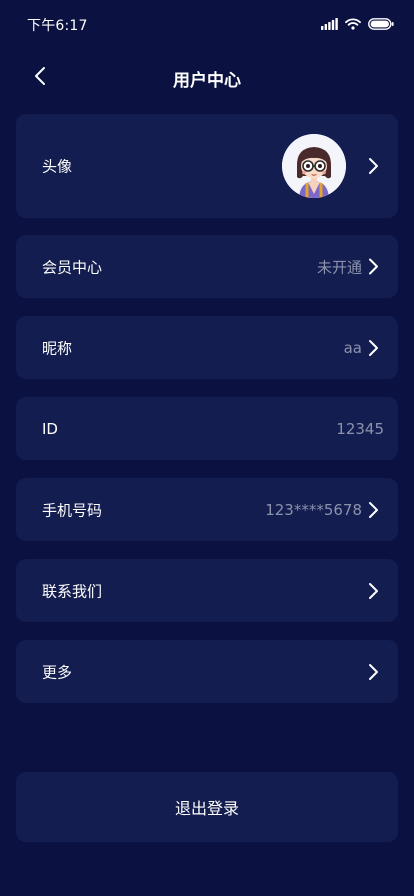  Describe the element at coordinates (314, 166) in the screenshot. I see `avatar` at that location.